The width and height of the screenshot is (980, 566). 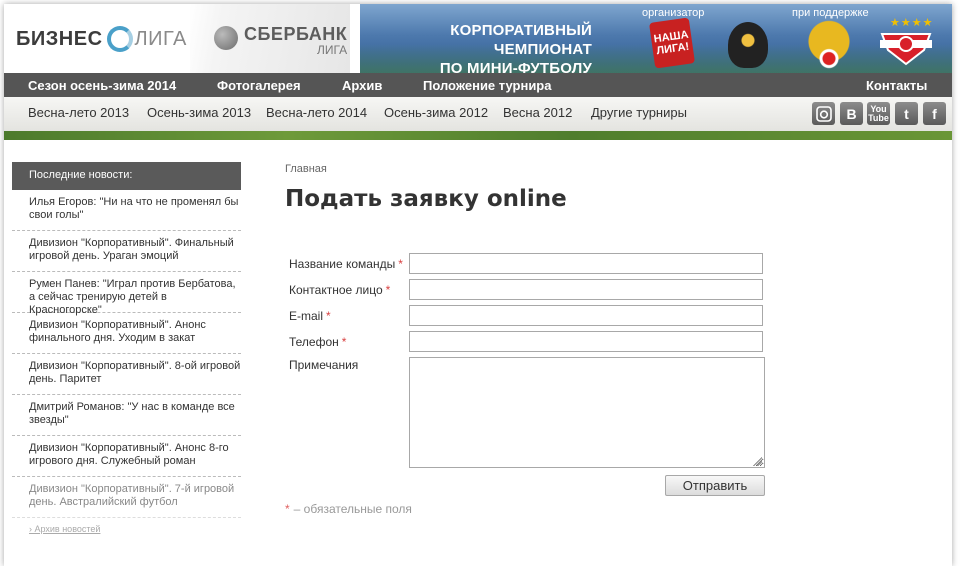 What do you see at coordinates (426, 199) in the screenshot?
I see `page-title: Подать заявку online` at bounding box center [426, 199].